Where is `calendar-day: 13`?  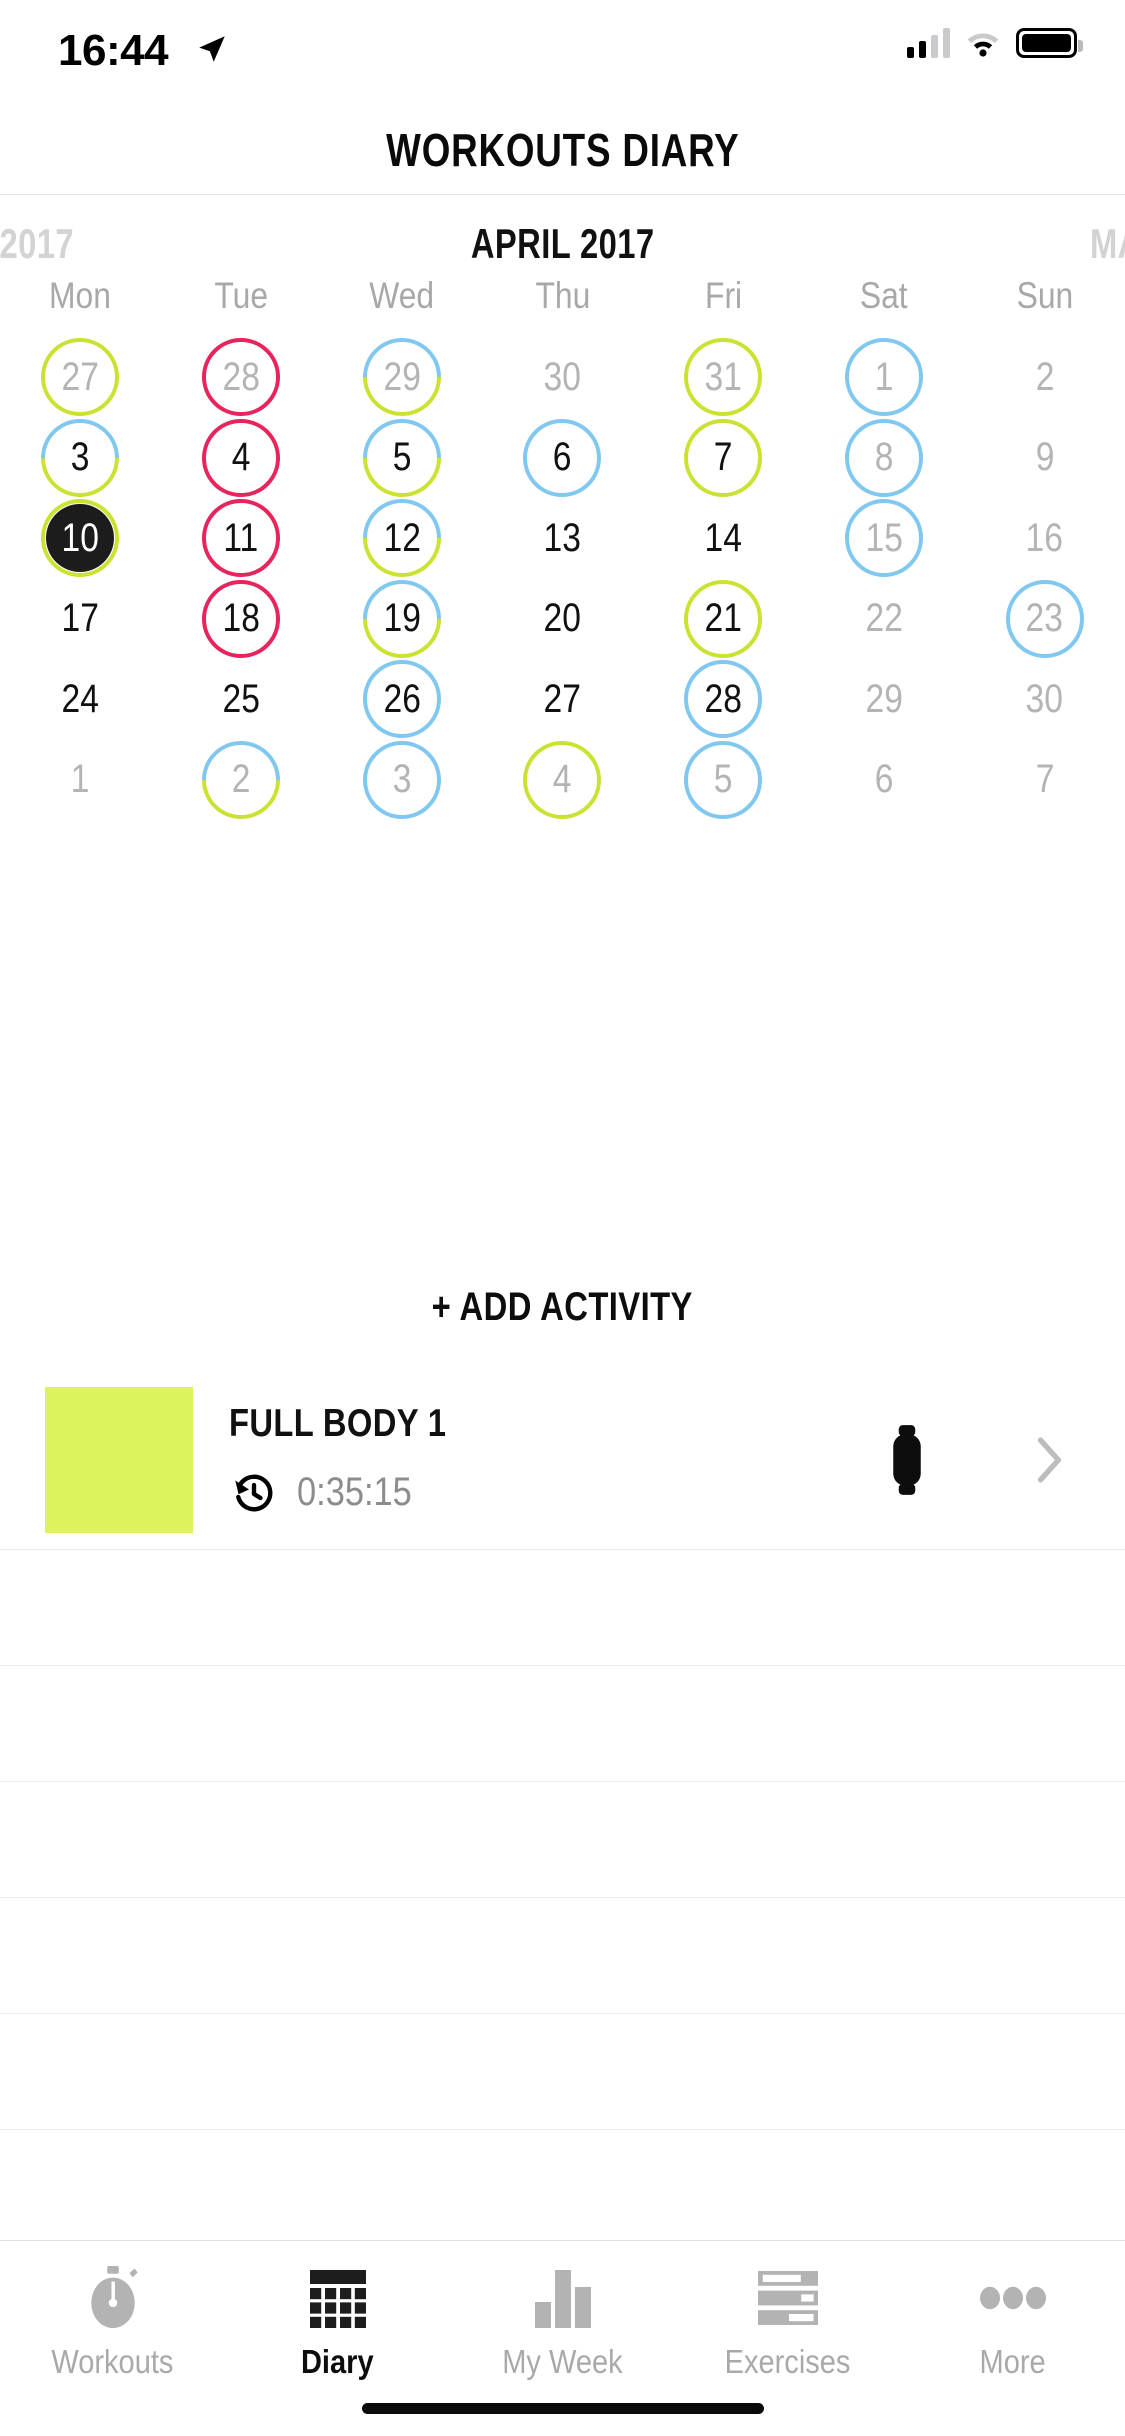
calendar-day: 13 is located at coordinates (562, 538).